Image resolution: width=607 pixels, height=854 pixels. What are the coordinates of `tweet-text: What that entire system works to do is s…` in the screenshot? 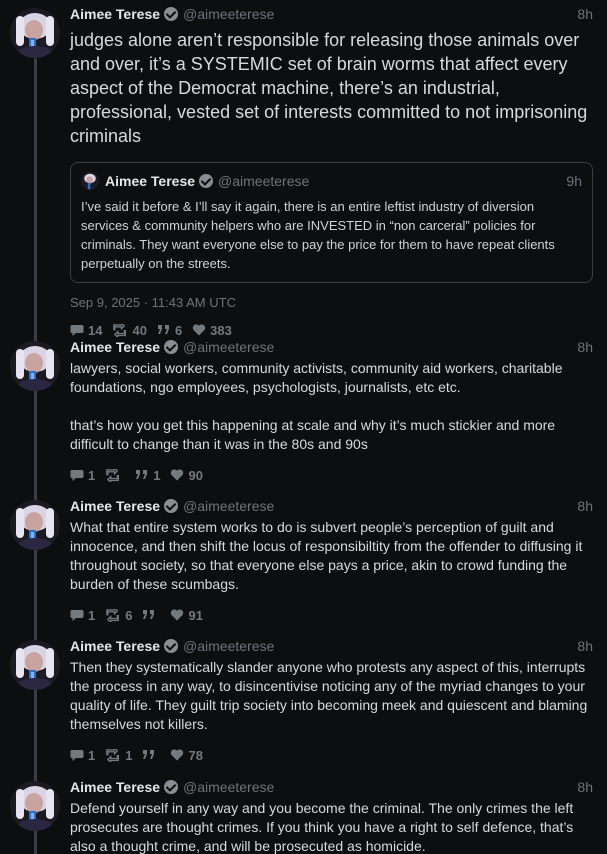 It's located at (328, 555).